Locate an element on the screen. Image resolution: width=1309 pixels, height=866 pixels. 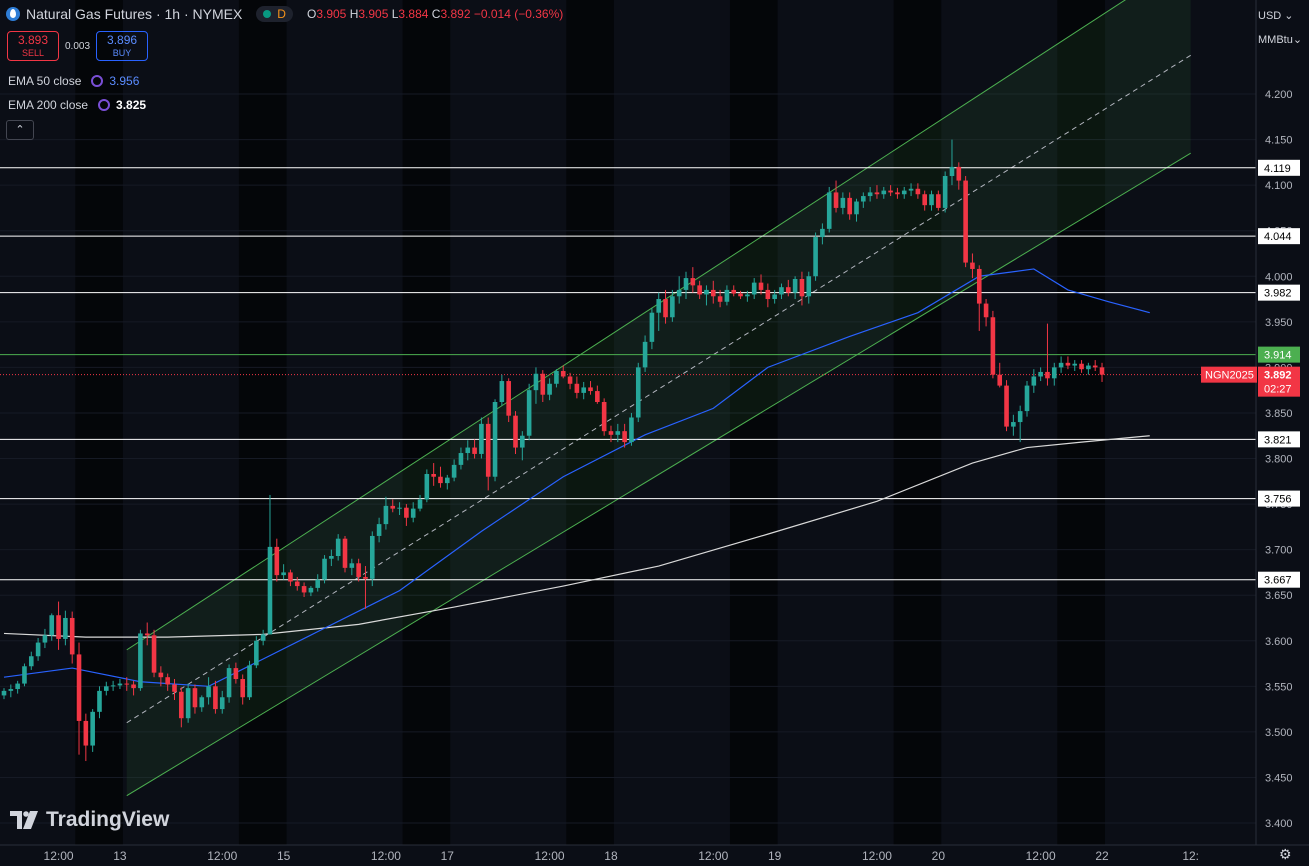
tradingview-logo: TradingView is located at coordinates (89, 820).